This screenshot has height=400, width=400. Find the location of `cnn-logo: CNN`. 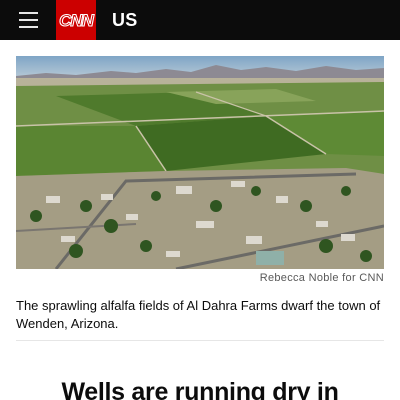

cnn-logo: CNN is located at coordinates (76, 20).